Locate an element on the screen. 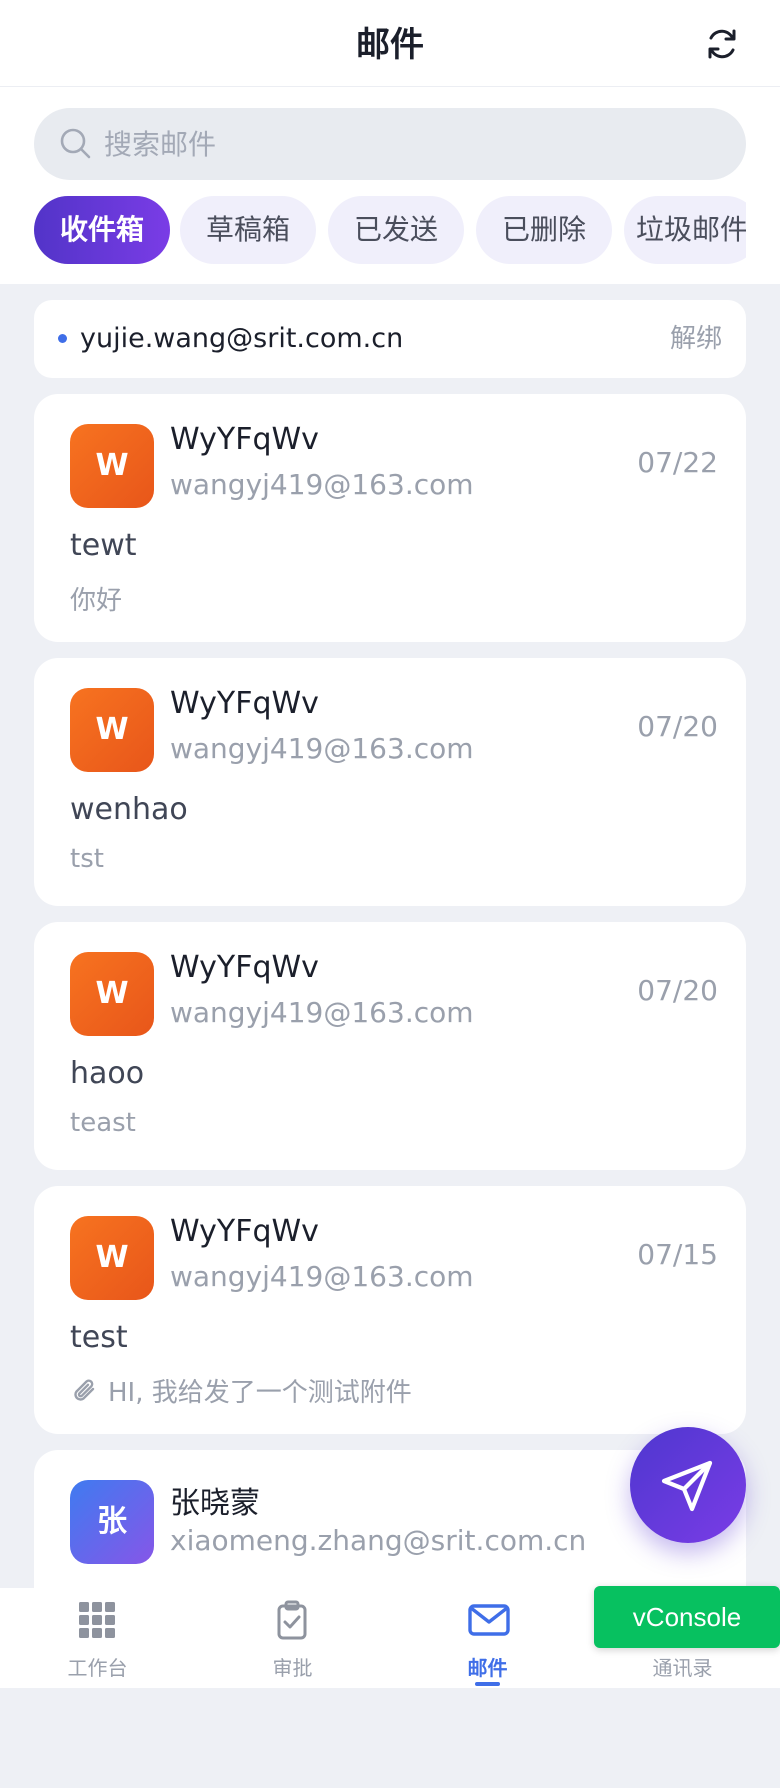 The width and height of the screenshot is (780, 1788). nav-label: 邮件 is located at coordinates (487, 1668).